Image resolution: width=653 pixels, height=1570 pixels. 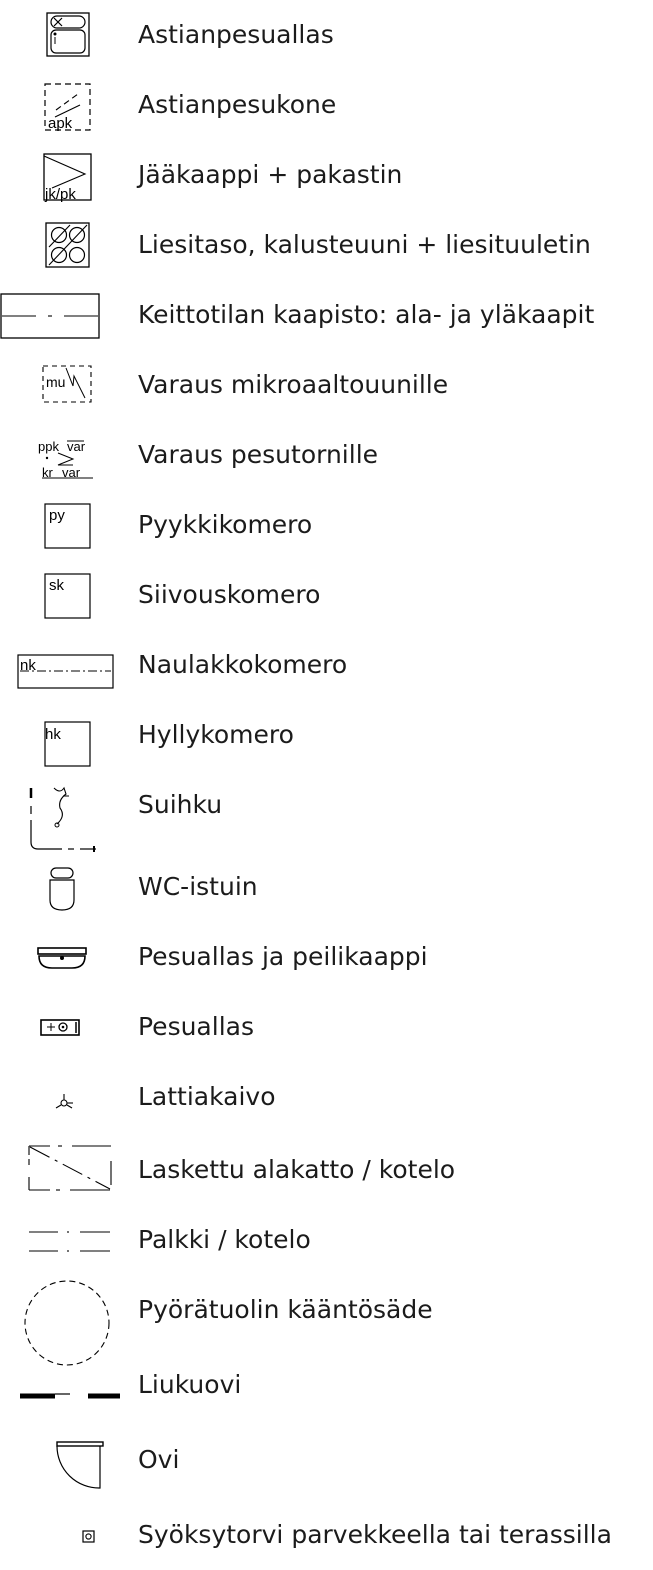 I want to click on legend-item-shower: Suihku, so click(x=326, y=811).